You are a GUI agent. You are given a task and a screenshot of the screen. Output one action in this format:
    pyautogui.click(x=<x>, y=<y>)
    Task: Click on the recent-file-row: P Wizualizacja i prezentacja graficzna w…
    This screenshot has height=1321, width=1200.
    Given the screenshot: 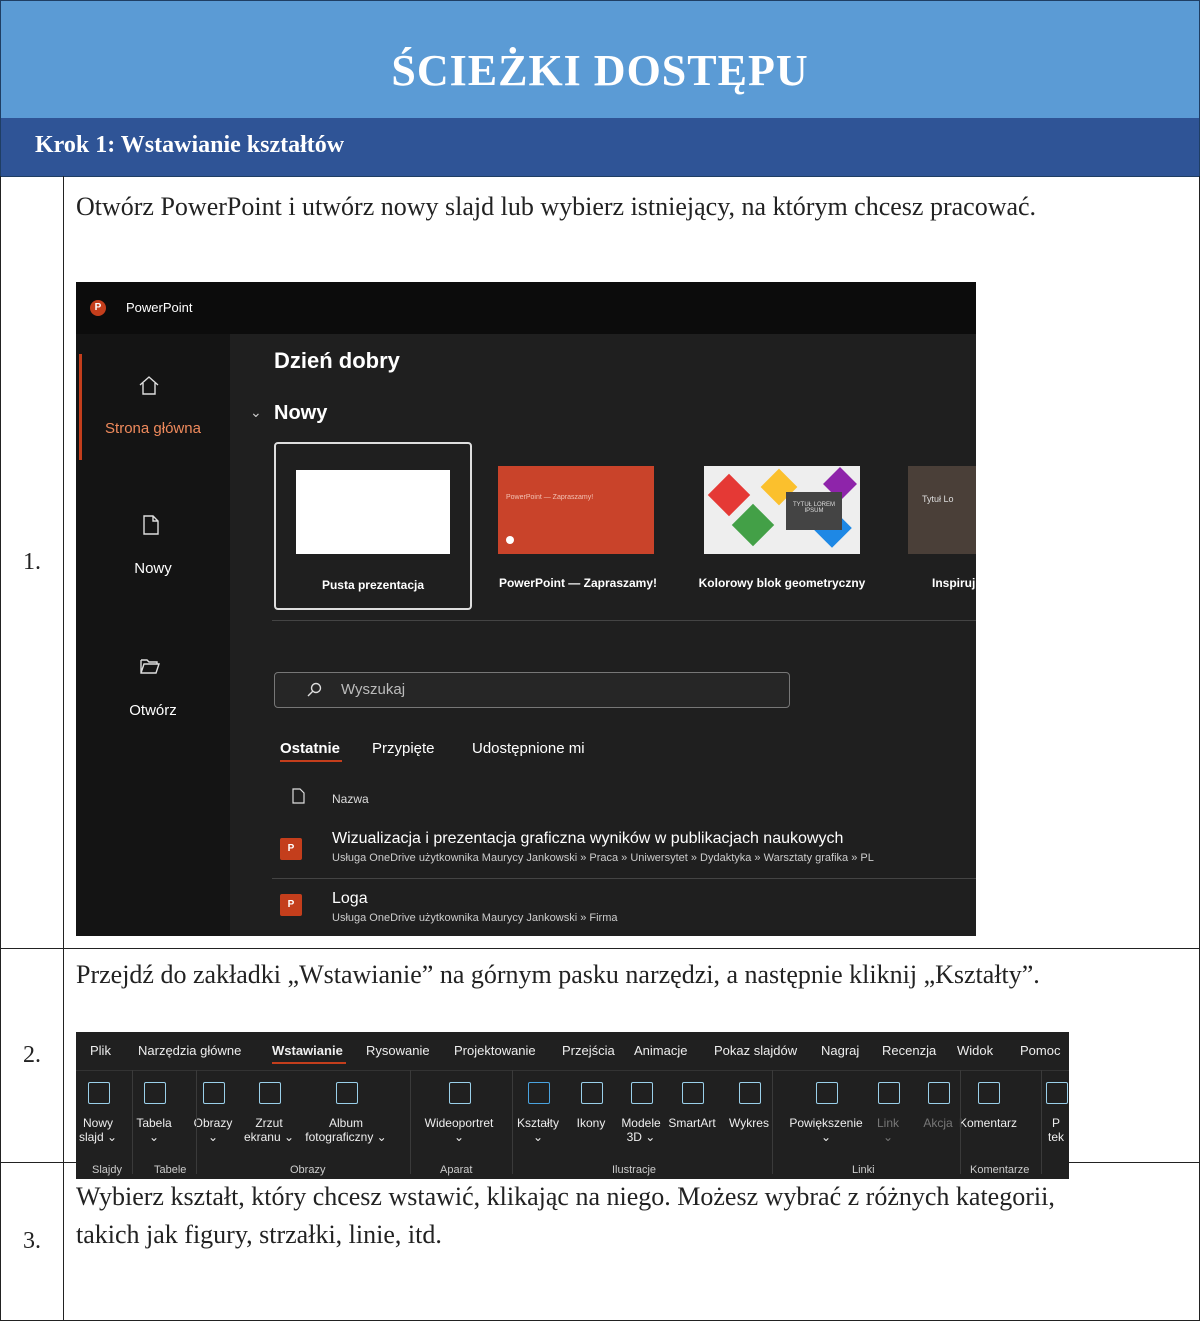 What is the action you would take?
    pyautogui.click(x=624, y=848)
    